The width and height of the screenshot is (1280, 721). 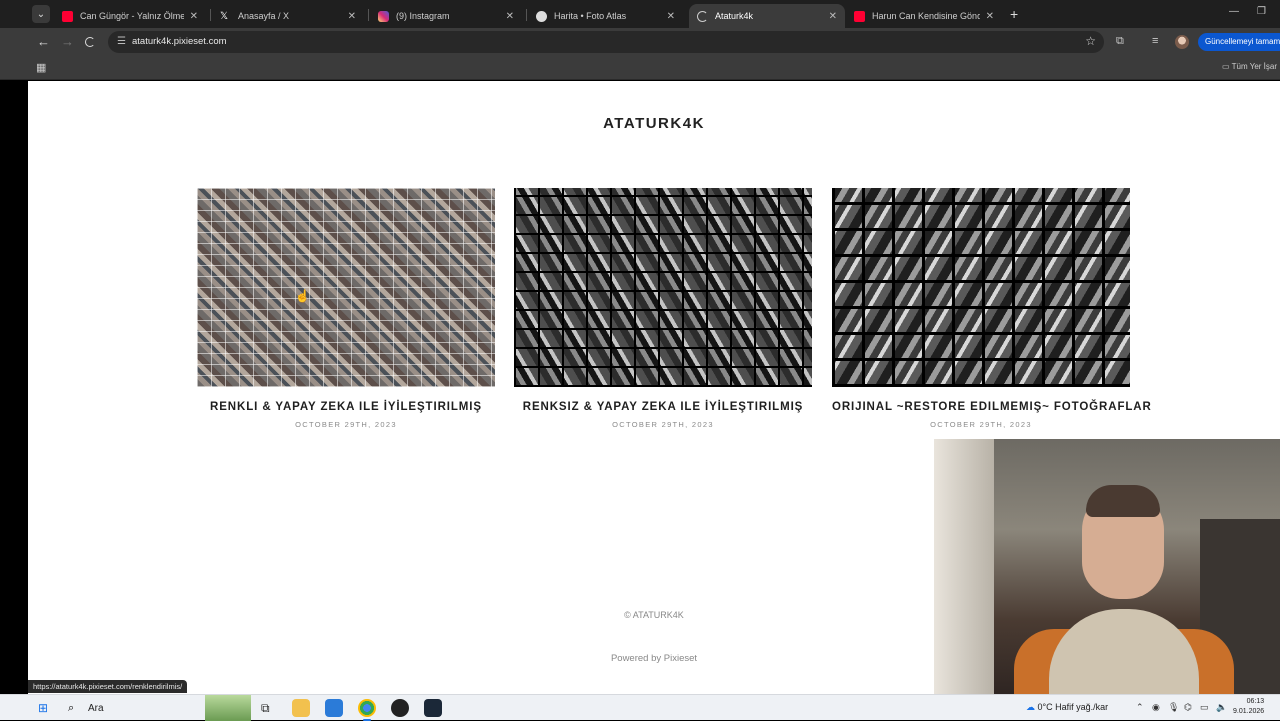 I want to click on volume-icon: 🔈, so click(x=1221, y=707).